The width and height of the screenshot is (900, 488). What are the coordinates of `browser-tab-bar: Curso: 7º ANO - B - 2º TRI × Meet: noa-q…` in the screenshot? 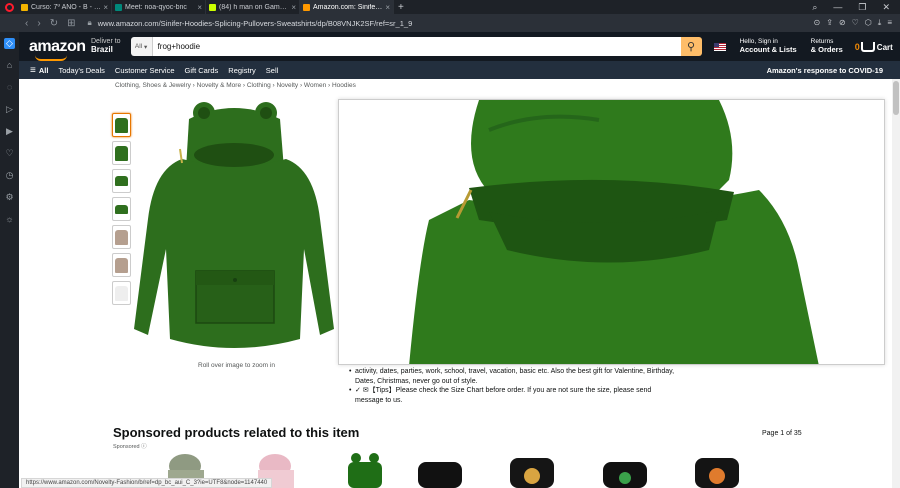 It's located at (450, 7).